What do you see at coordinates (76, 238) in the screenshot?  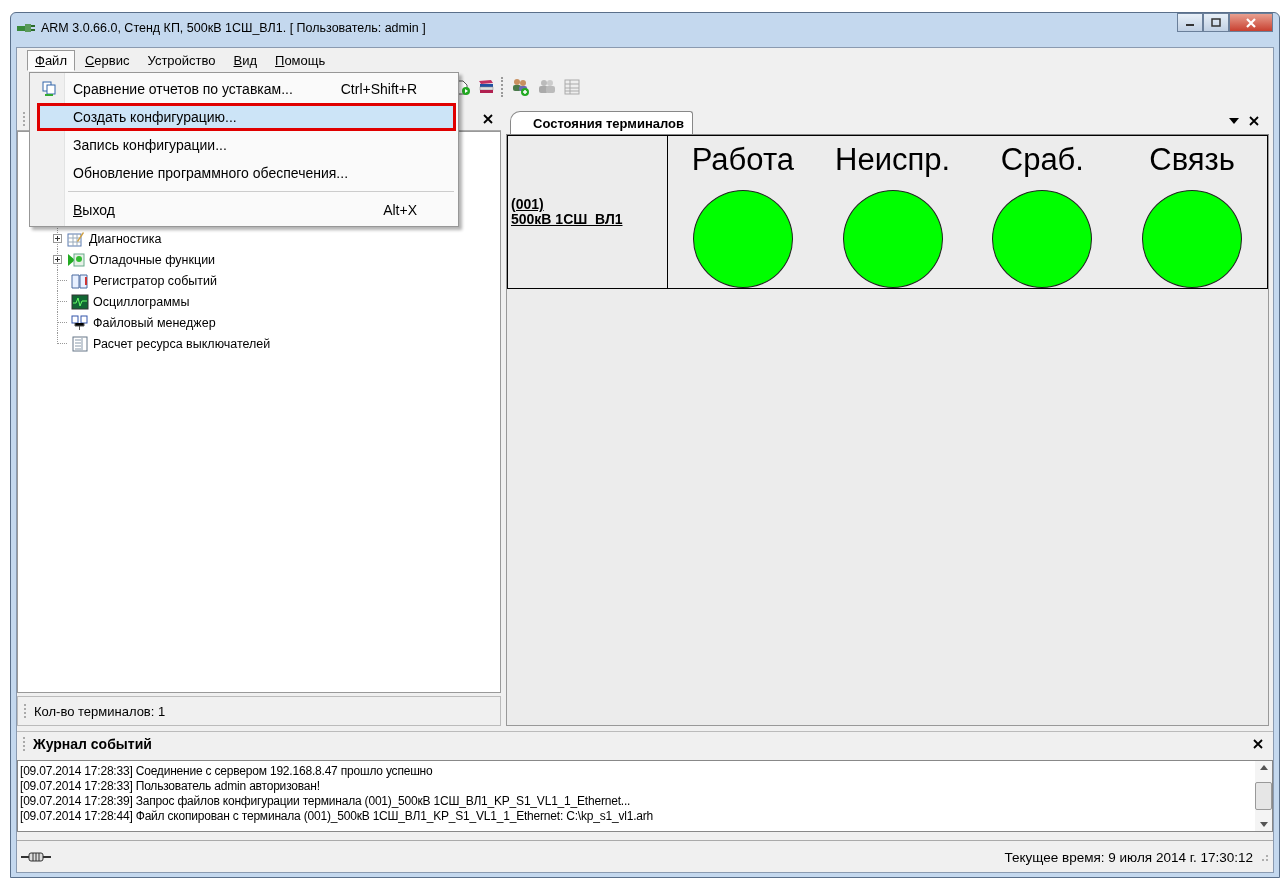 I see `notepad-icon` at bounding box center [76, 238].